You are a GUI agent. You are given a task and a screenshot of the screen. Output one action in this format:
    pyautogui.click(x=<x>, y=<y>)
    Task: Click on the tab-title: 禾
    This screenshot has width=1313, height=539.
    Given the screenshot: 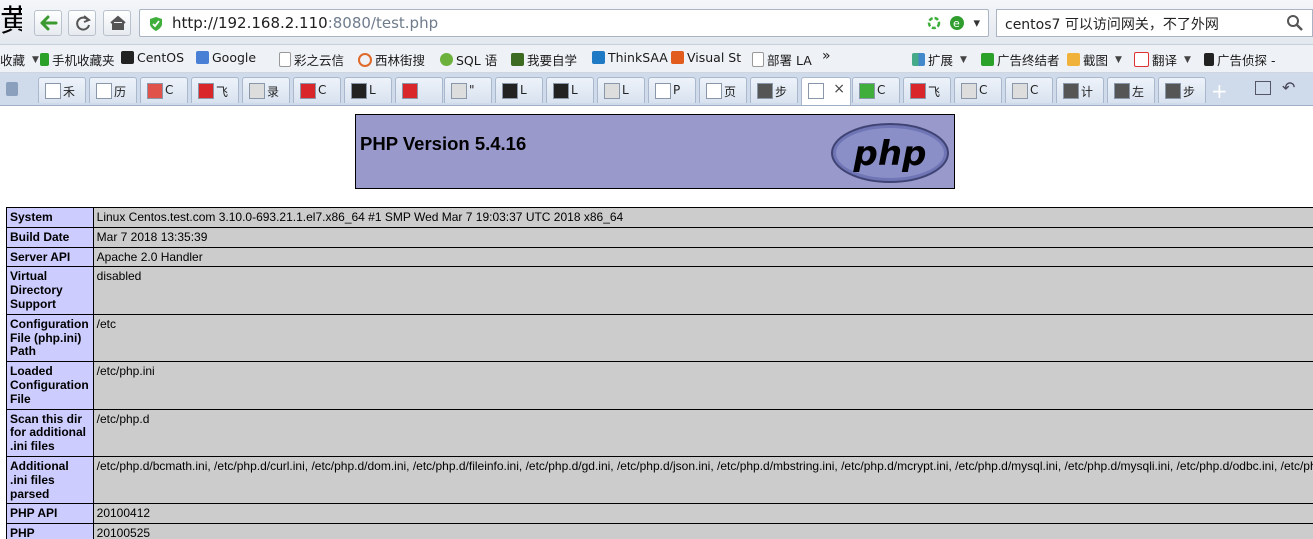 What is the action you would take?
    pyautogui.click(x=69, y=92)
    